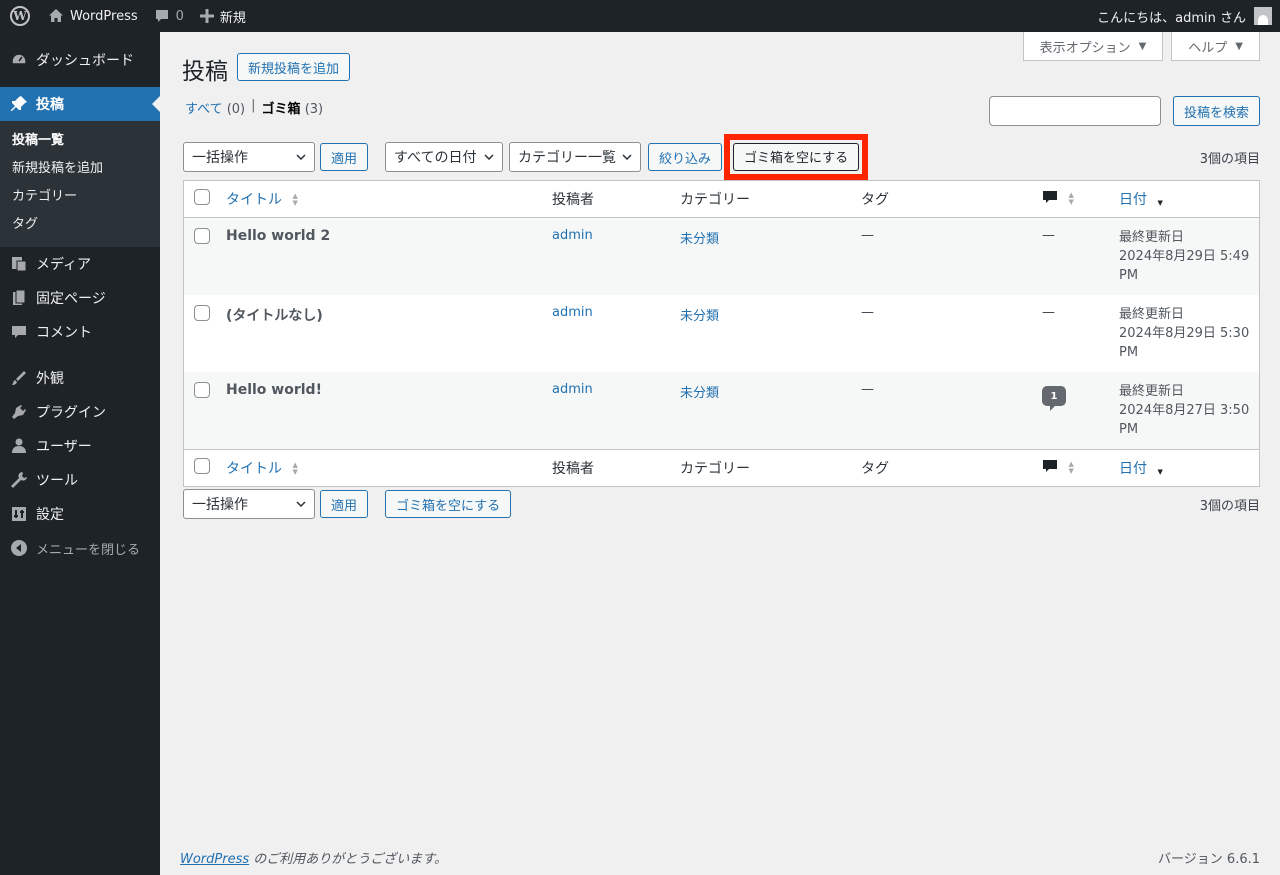  Describe the element at coordinates (93, 16) in the screenshot. I see `site-name-link: WordPress` at that location.